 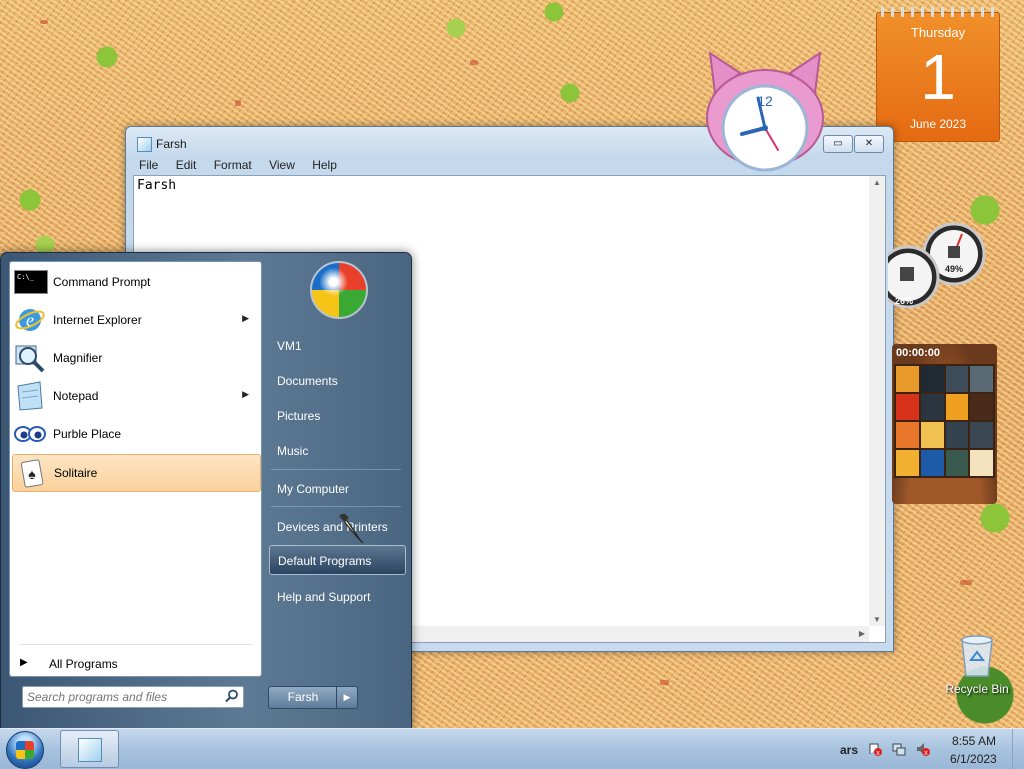 What do you see at coordinates (877, 401) in the screenshot?
I see `vertical-scrollbar: ▲ ▼` at bounding box center [877, 401].